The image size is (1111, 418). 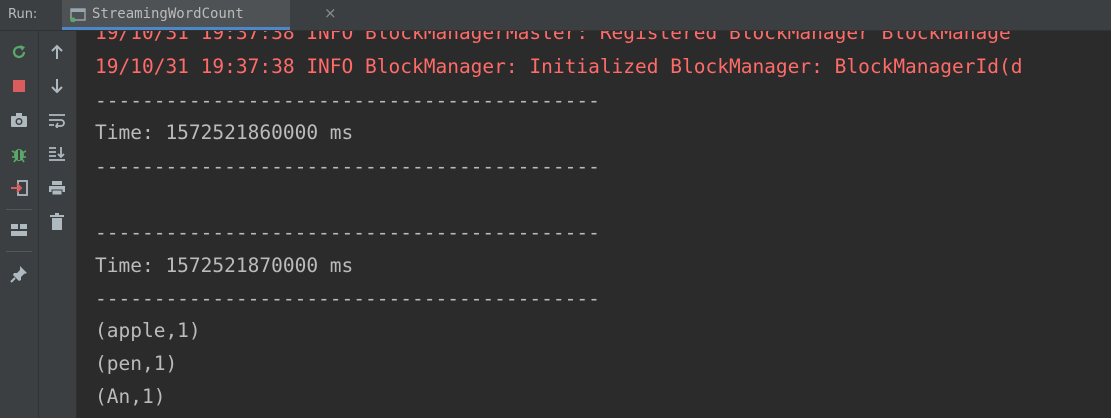 I want to click on tab-streaming-word-count: StreamingWordCount ×, so click(x=199, y=15).